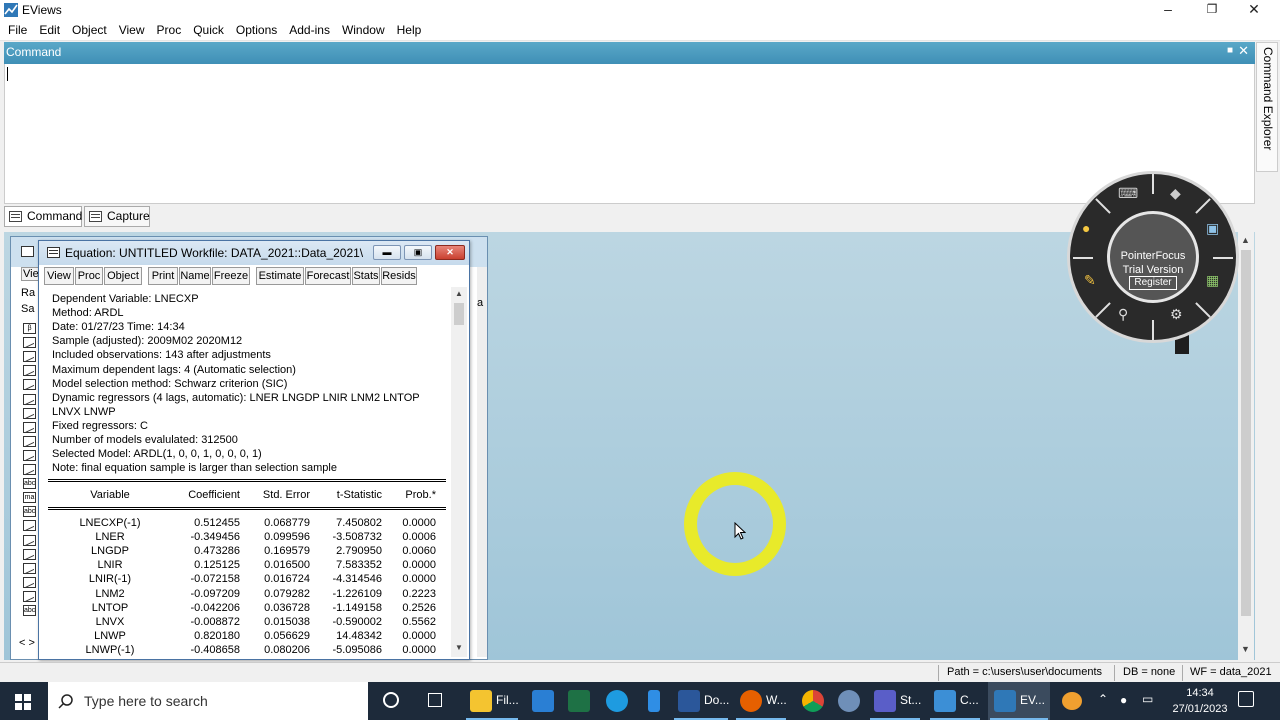 Image resolution: width=1280 pixels, height=720 pixels. Describe the element at coordinates (409, 30) in the screenshot. I see `menu-help: Help` at that location.